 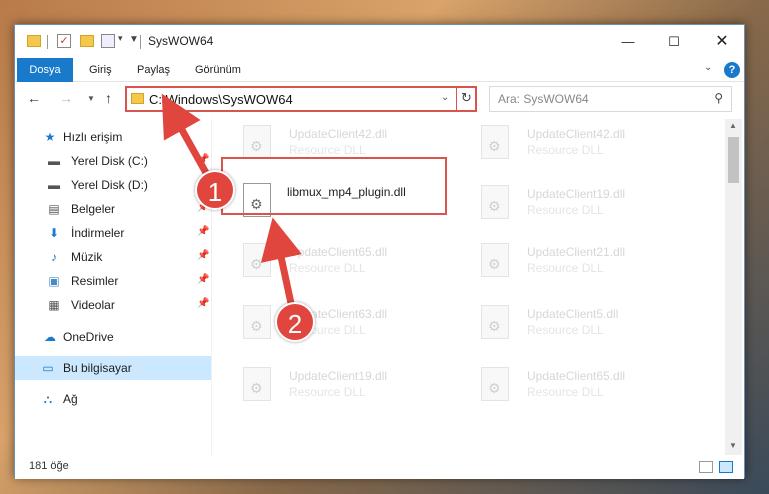 I want to click on sidebar-item-this-pc: ▭ Bu bilgisayar, so click(x=113, y=368).